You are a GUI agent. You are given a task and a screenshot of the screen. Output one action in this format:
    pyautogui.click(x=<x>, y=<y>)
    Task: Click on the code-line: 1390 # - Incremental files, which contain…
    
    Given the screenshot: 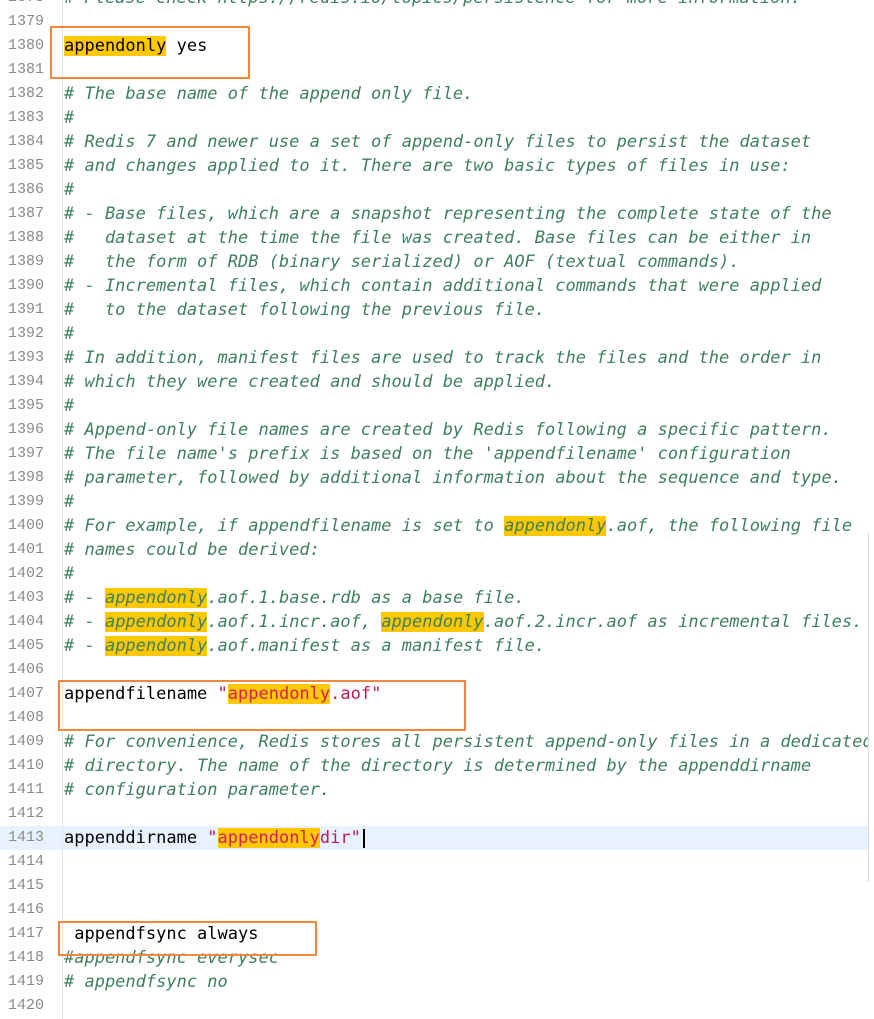 What is the action you would take?
    pyautogui.click(x=437, y=286)
    